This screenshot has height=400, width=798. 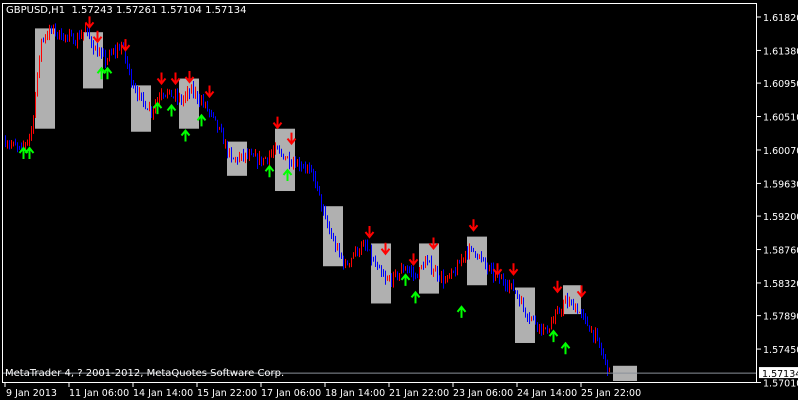 I want to click on x-tick-label: 24 Jan 14:00, so click(x=547, y=393).